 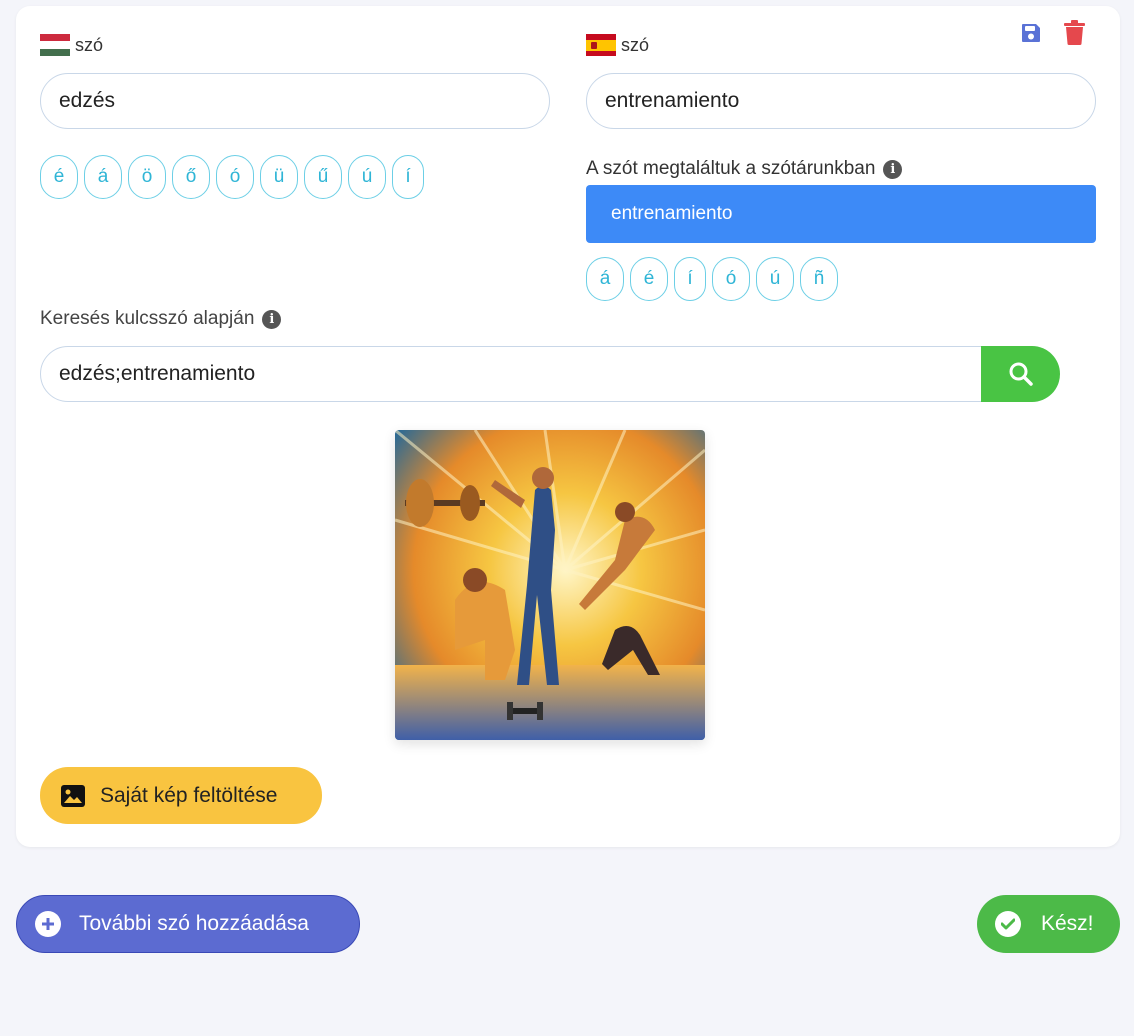 What do you see at coordinates (191, 177) in the screenshot?
I see `char-chip: ő` at bounding box center [191, 177].